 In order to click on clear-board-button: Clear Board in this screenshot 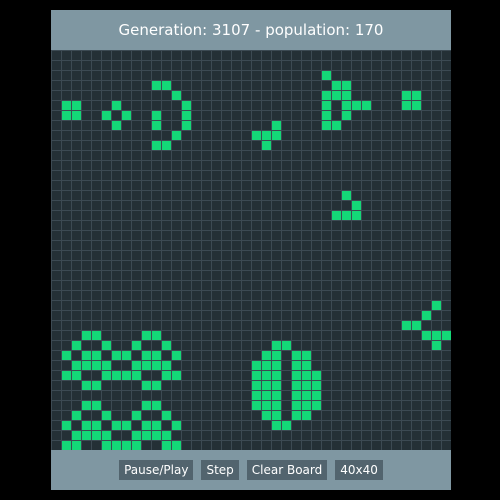, I will do `click(287, 470)`.